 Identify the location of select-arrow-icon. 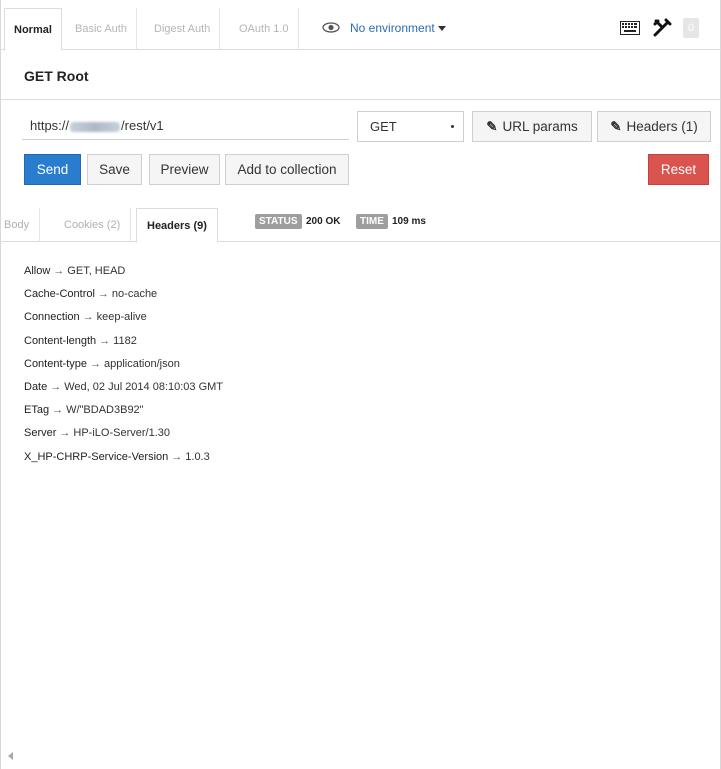
(452, 126).